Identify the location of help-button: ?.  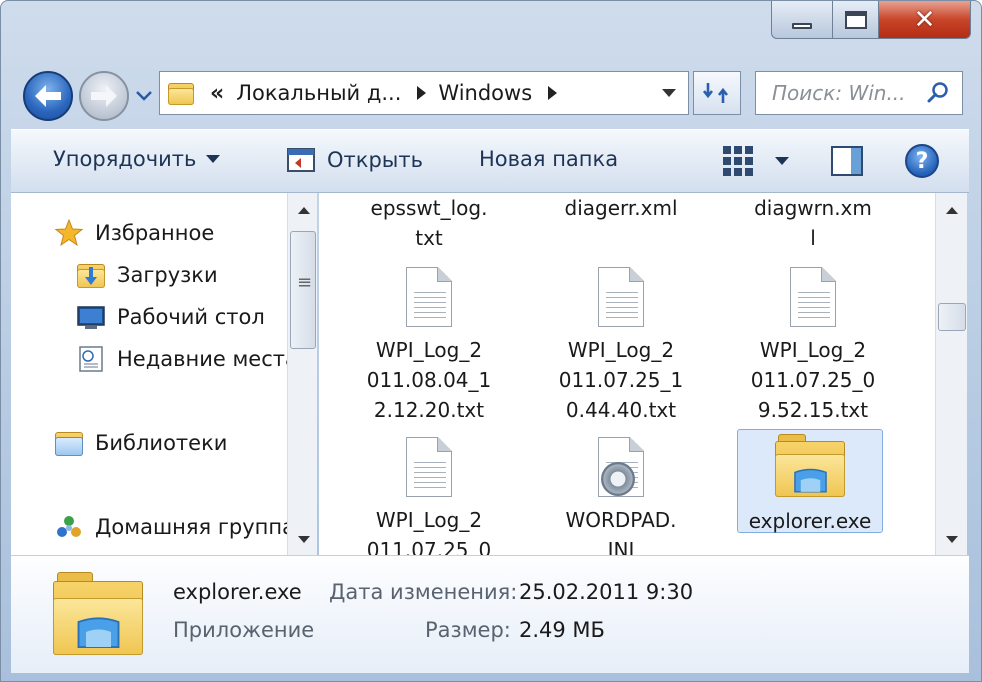
(922, 161).